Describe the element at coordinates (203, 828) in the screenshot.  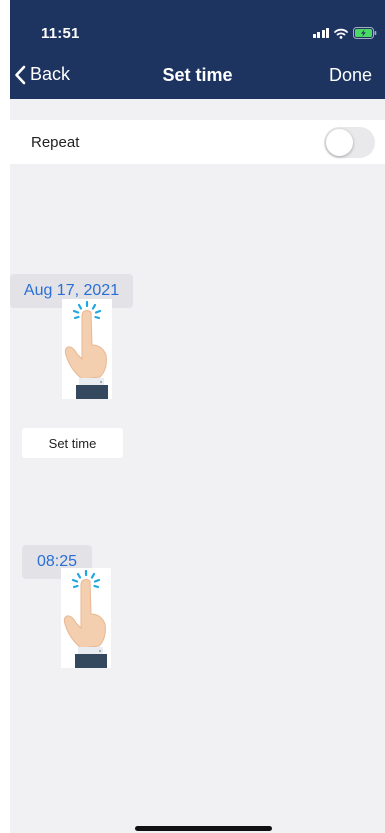
I see `home-indicator` at that location.